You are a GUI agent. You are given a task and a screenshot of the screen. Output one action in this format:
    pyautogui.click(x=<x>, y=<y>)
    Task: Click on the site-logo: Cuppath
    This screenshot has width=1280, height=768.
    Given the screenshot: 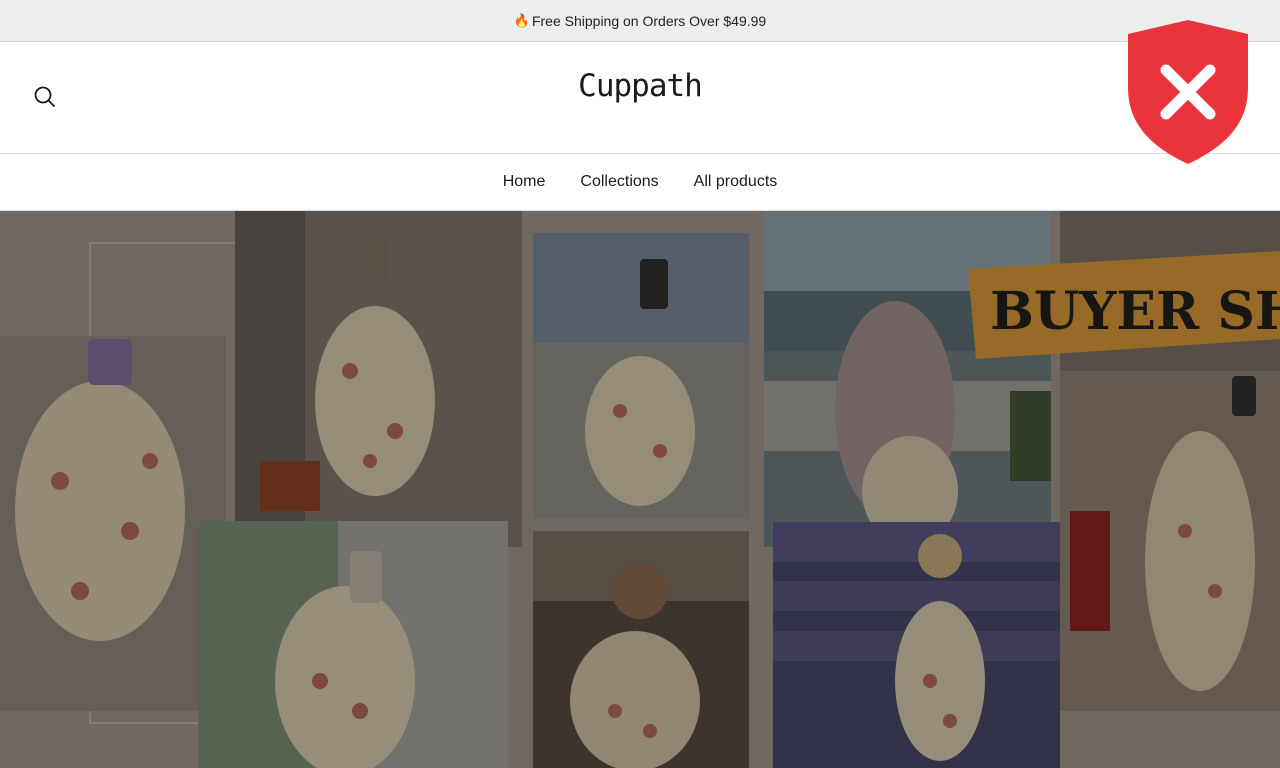 What is the action you would take?
    pyautogui.click(x=640, y=86)
    